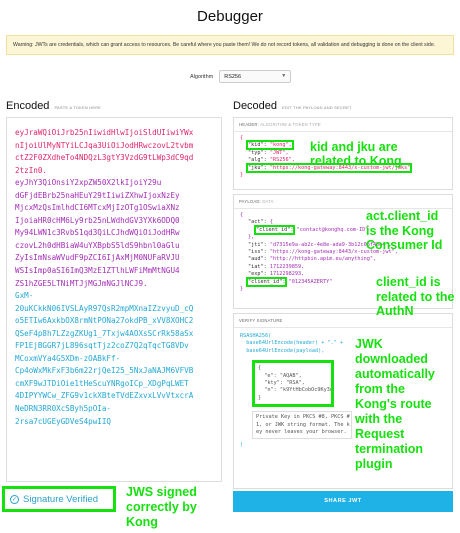 This screenshot has height=533, width=460. What do you see at coordinates (24, 296) in the screenshot?
I see `encoded-token-line: GxM-` at bounding box center [24, 296].